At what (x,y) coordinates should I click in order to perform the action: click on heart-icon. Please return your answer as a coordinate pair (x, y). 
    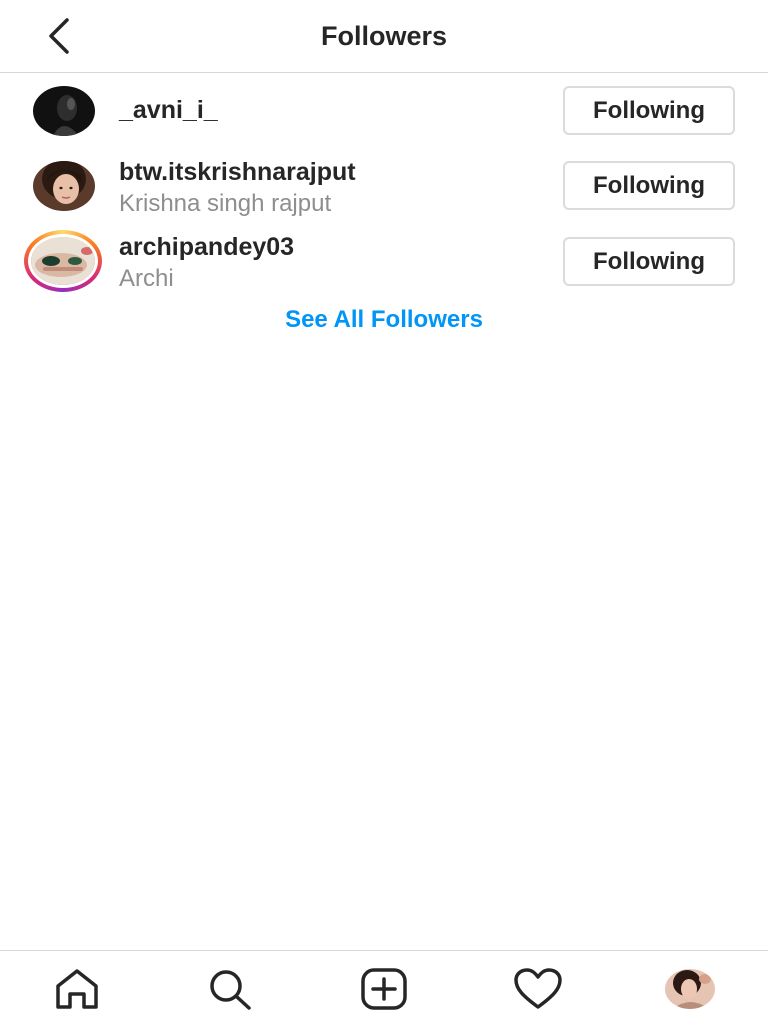
    Looking at the image, I should click on (538, 988).